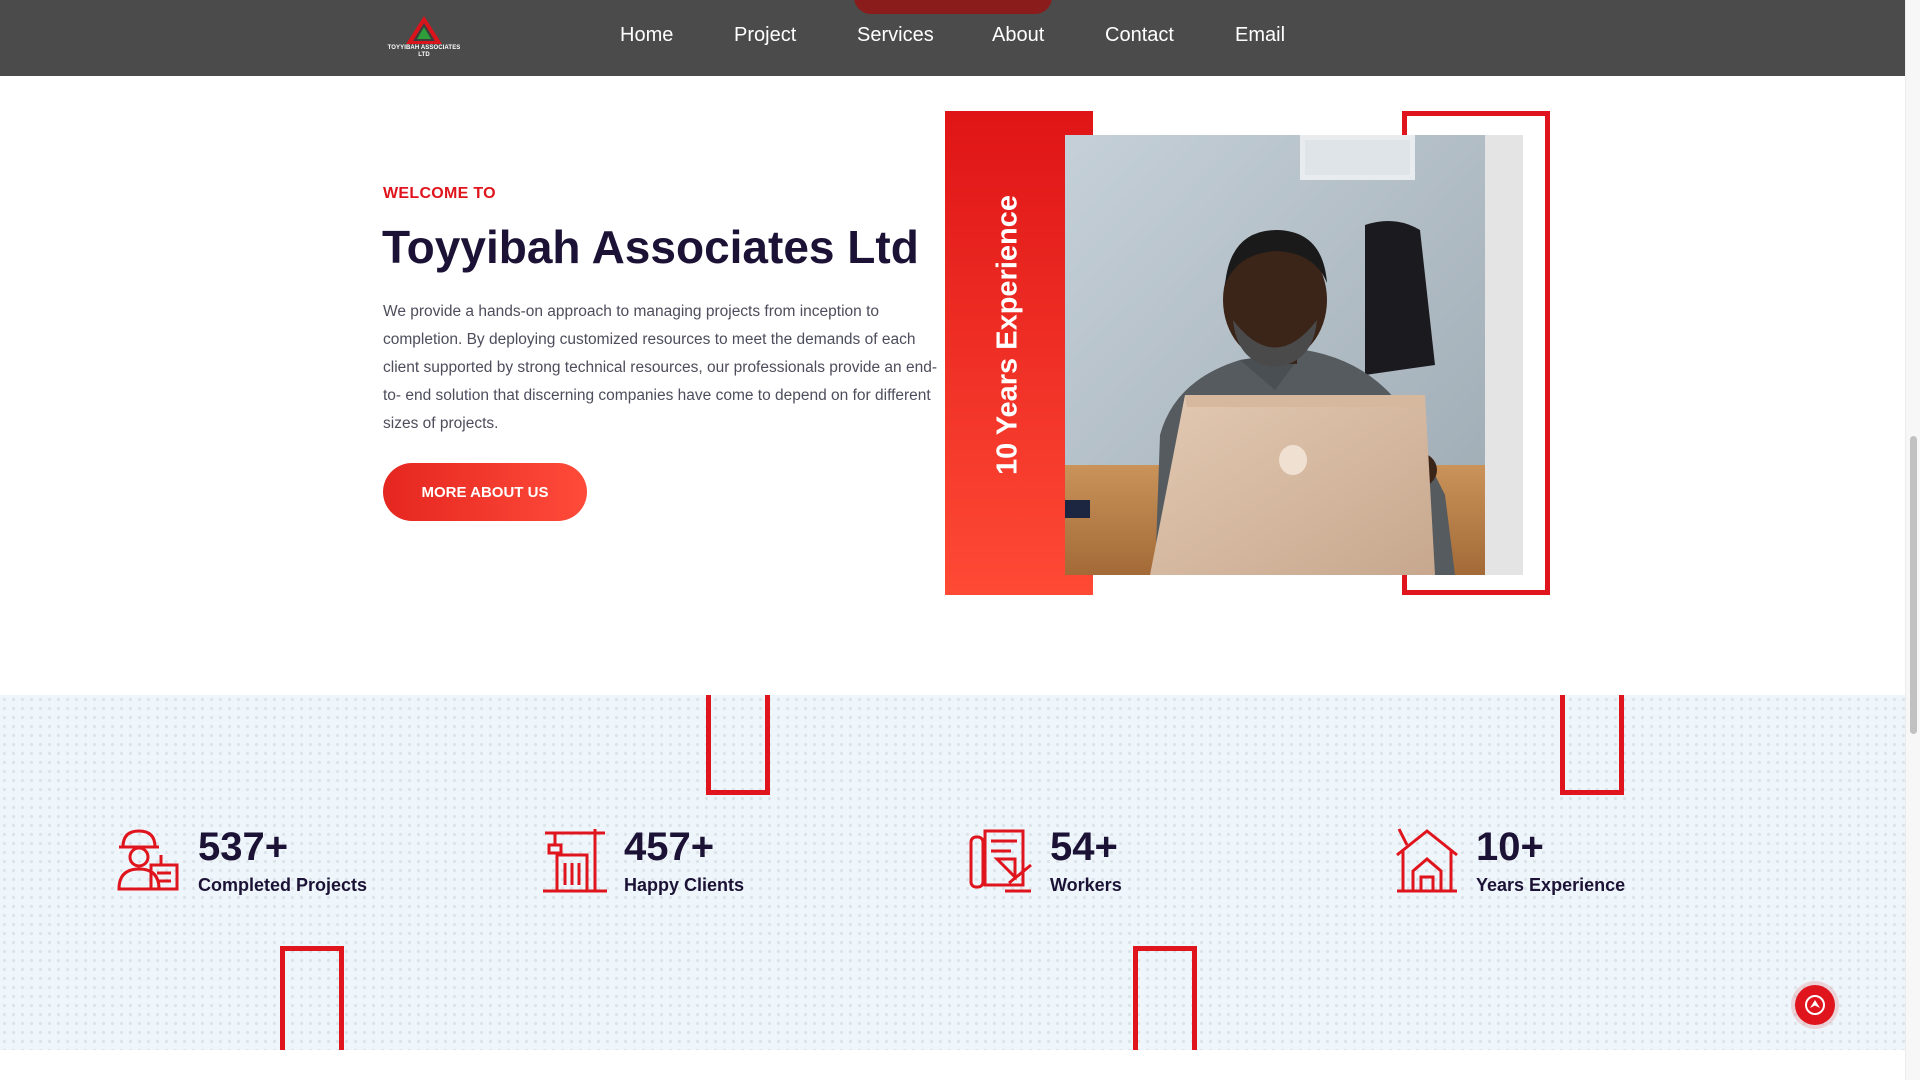 The image size is (1920, 1080). I want to click on stat-number: 10+, so click(1510, 847).